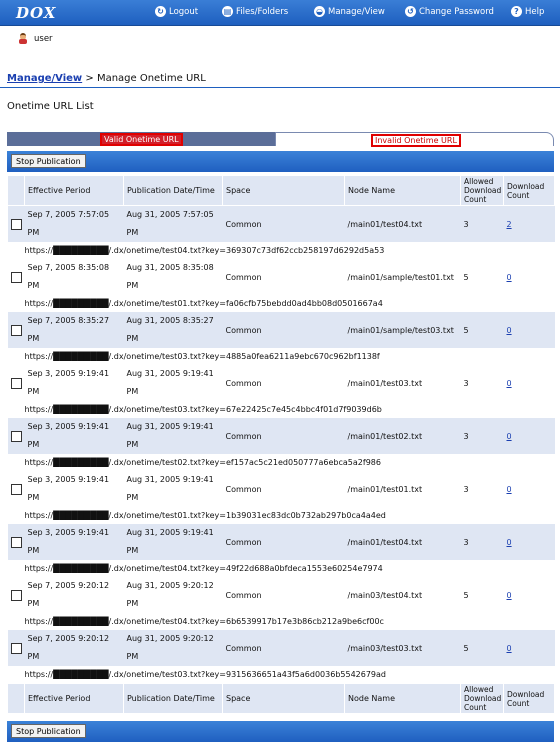  Describe the element at coordinates (402, 595) in the screenshot. I see `node-name-cell: /main03/test04.txt` at that location.